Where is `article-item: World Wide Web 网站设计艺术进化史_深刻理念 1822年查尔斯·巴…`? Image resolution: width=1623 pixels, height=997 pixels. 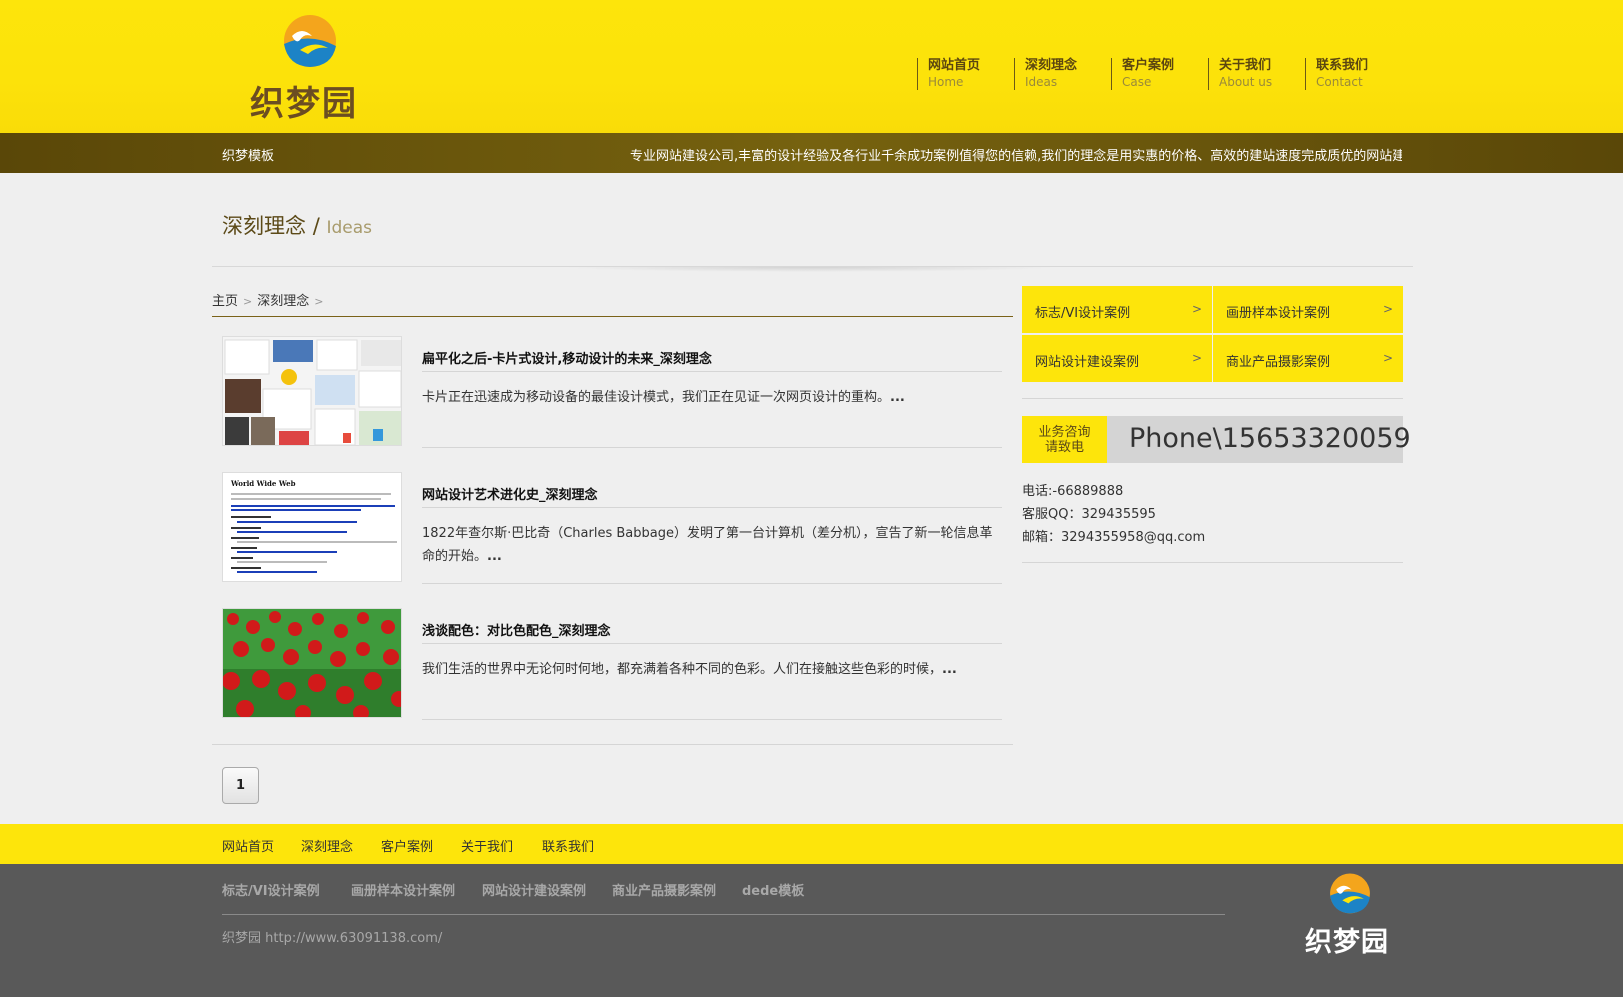 article-item: World Wide Web 网站设计艺术进化史_深刻理念 1822年查尔斯·巴… is located at coordinates (612, 528).